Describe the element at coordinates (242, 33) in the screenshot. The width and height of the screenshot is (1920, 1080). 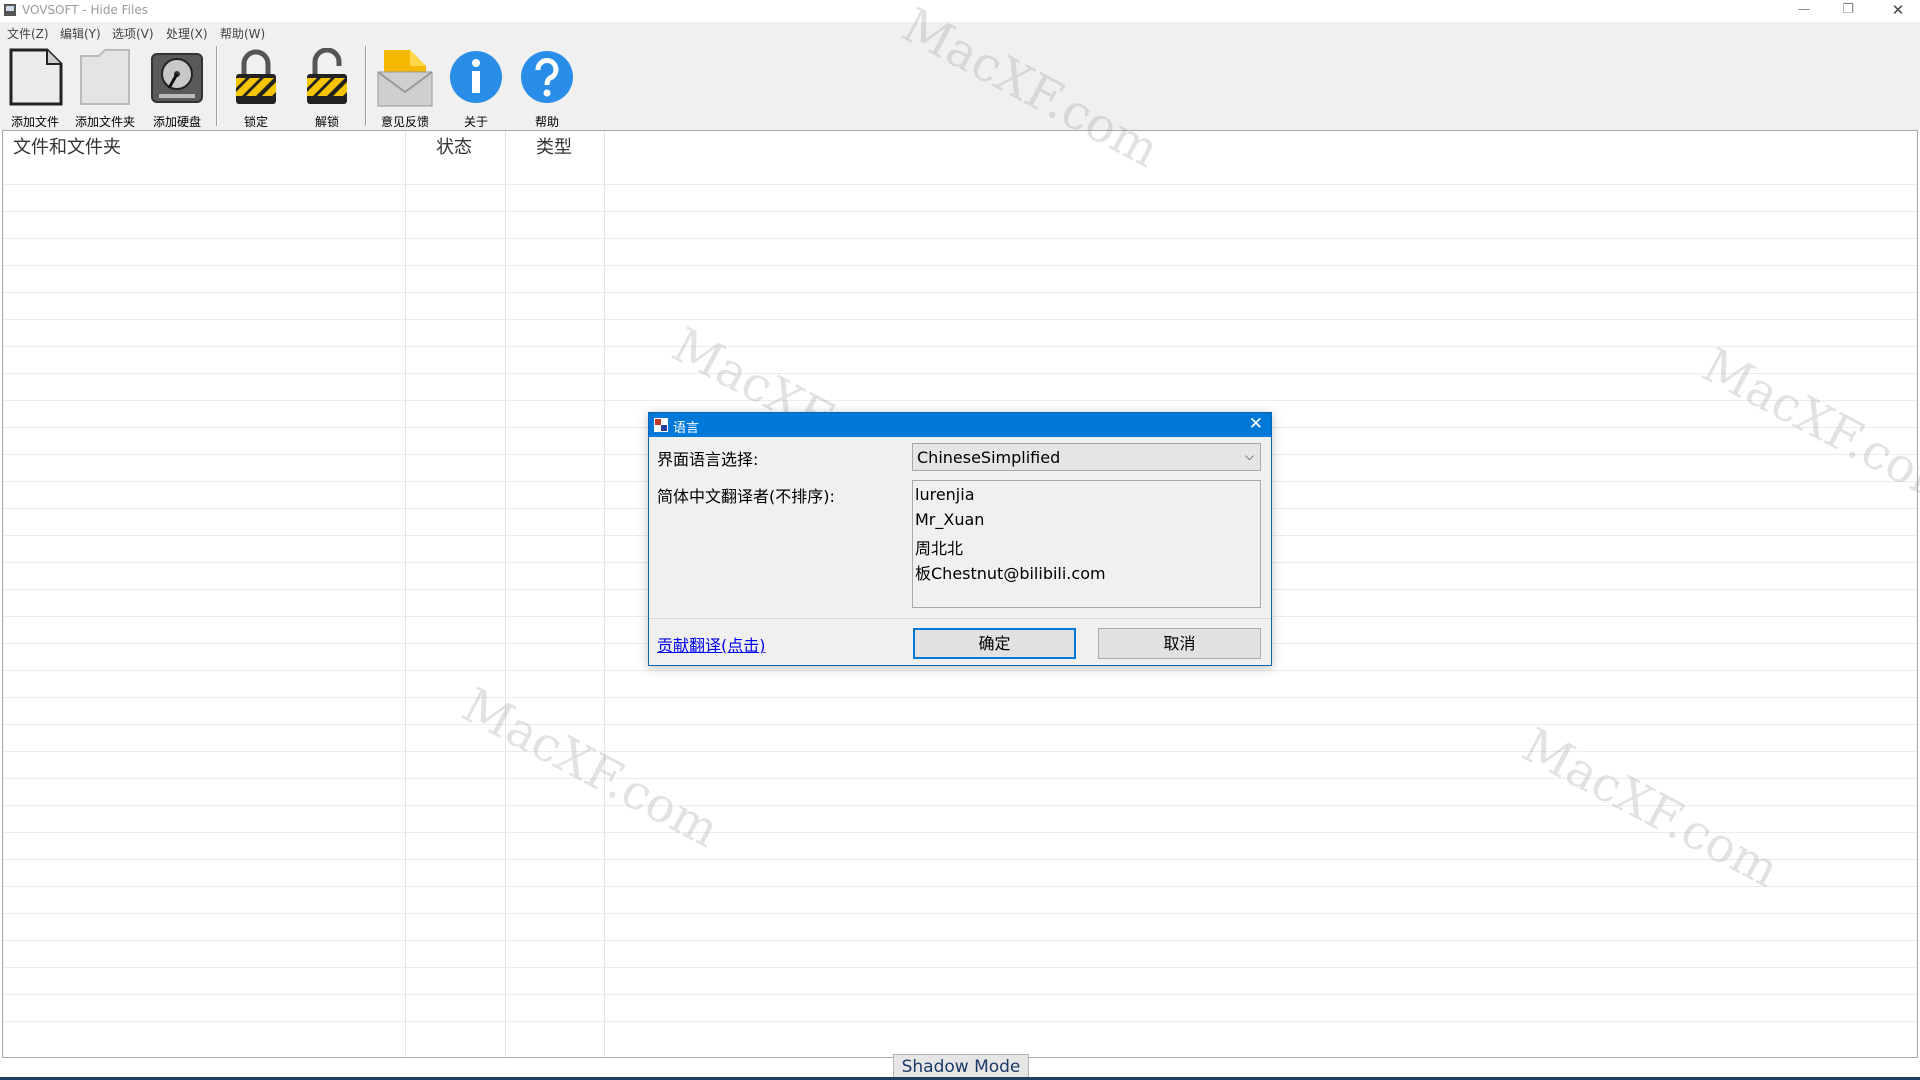
I see `menu-help: 帮助(W)` at that location.